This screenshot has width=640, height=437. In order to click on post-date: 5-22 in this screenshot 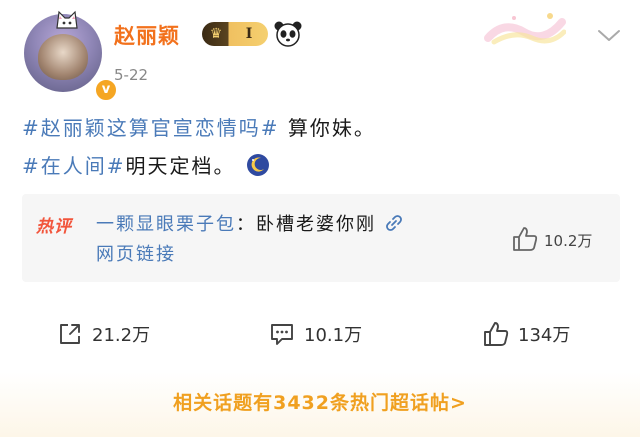, I will do `click(131, 75)`.